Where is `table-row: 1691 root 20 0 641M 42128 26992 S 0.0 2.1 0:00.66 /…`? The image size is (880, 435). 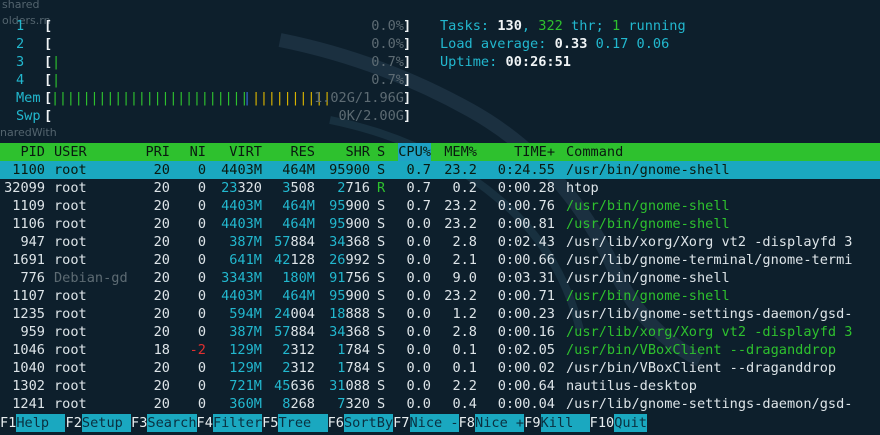
table-row: 1691 root 20 0 641M 42128 26992 S 0.0 2.1 0:00.66 /… is located at coordinates (440, 260).